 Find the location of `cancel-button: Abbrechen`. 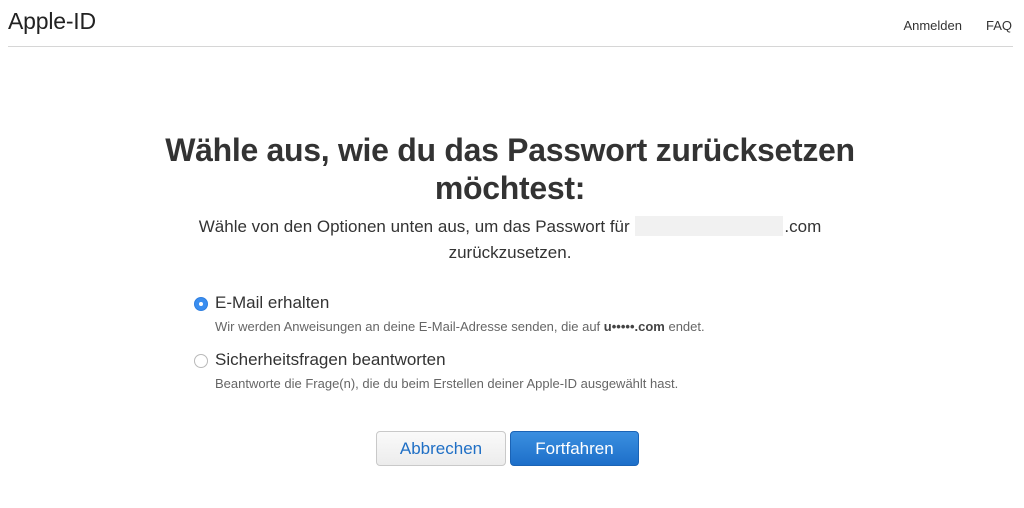

cancel-button: Abbrechen is located at coordinates (441, 448).